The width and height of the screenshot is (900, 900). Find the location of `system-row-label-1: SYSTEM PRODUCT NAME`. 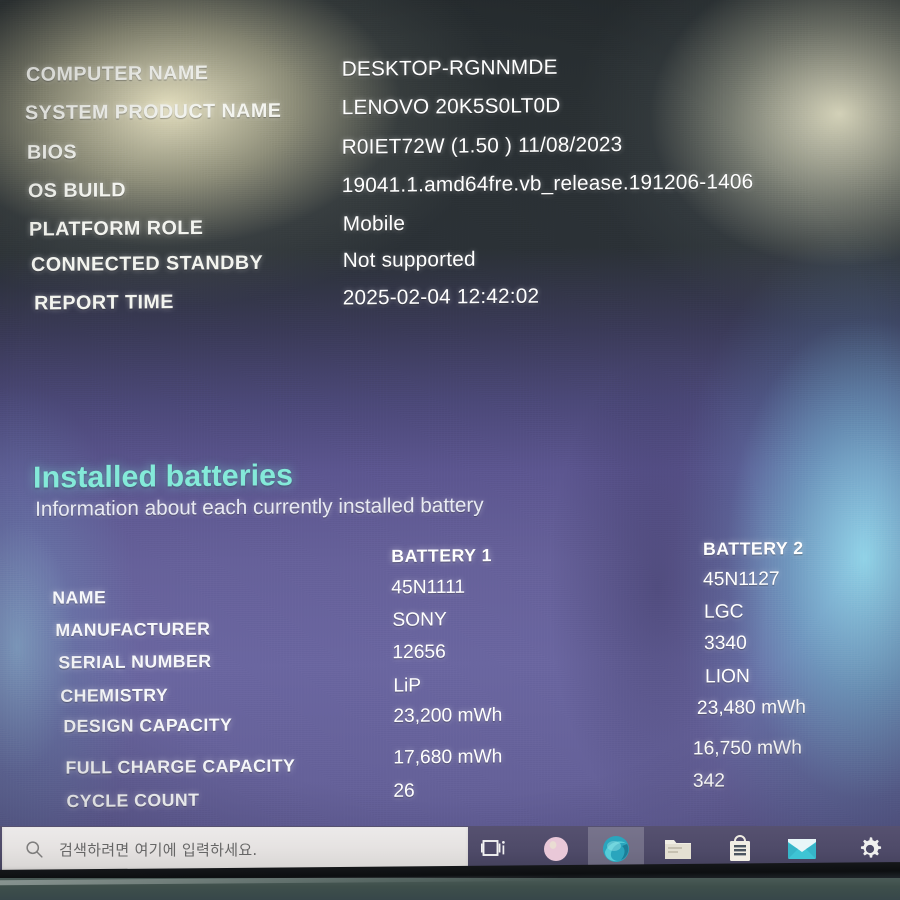

system-row-label-1: SYSTEM PRODUCT NAME is located at coordinates (153, 113).